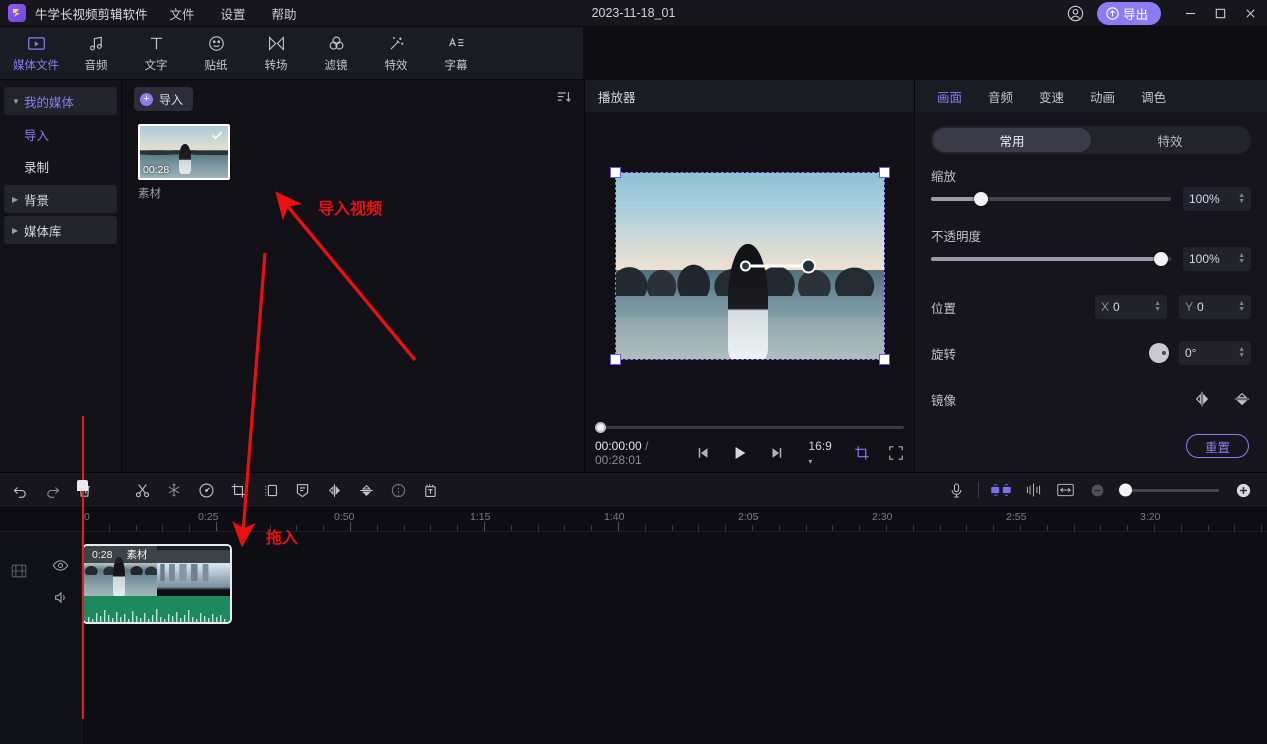  Describe the element at coordinates (1215, 353) in the screenshot. I see `rotation-value-field: 0° ▲ ▼` at that location.